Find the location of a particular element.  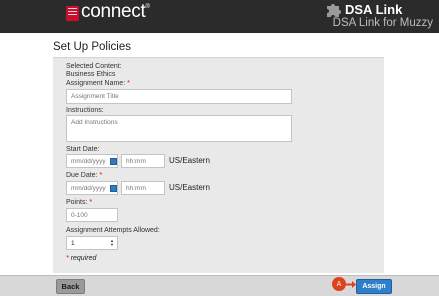

required-note: * required is located at coordinates (81, 258).